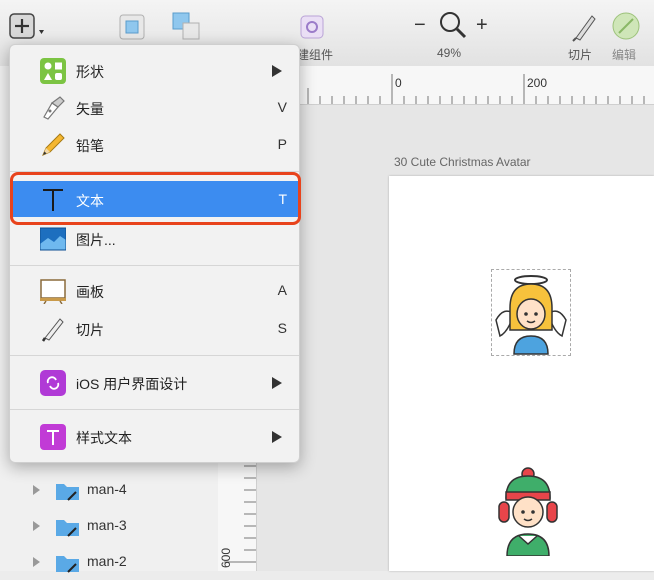 The height and width of the screenshot is (580, 654). I want to click on ruler-tick-label: 200, so click(537, 83).